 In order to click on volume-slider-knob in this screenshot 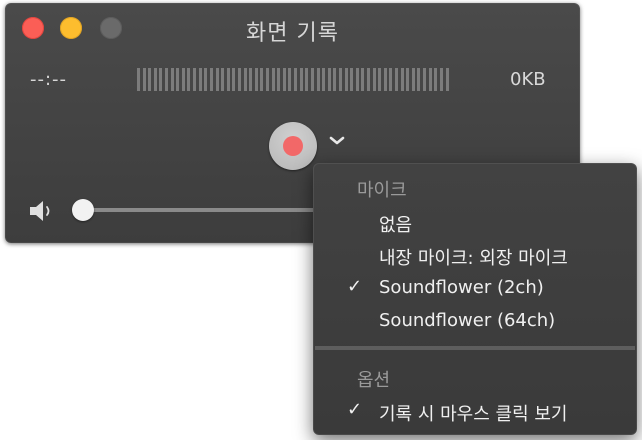, I will do `click(83, 210)`.